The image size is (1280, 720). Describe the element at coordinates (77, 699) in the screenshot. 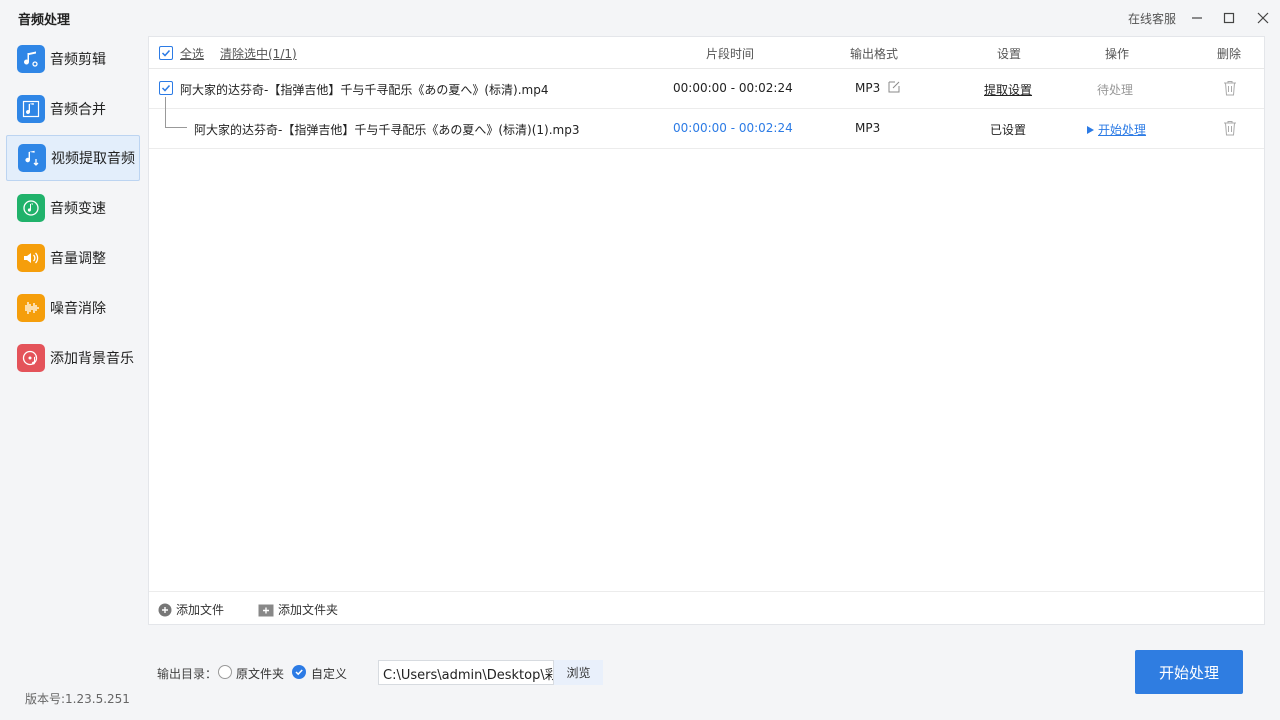

I see `version-label: 版本号:1.23.5.251` at that location.